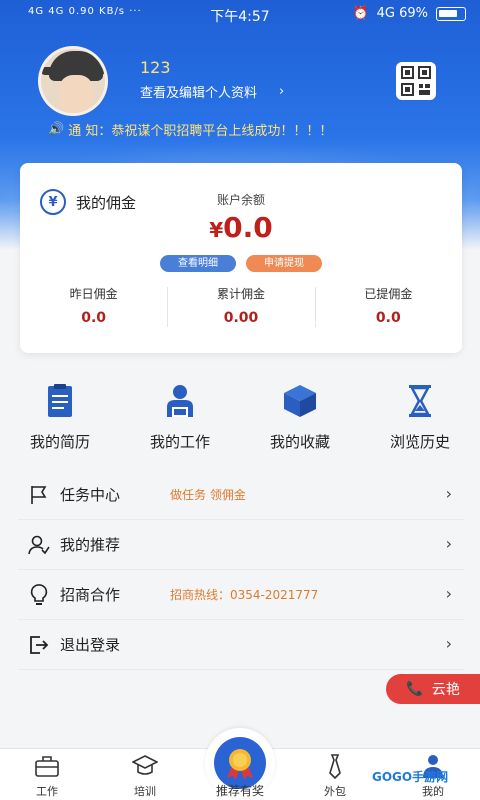 This screenshot has width=480, height=800. Describe the element at coordinates (199, 93) in the screenshot. I see `edit-profile-label: 查看及编辑个人资料` at that location.